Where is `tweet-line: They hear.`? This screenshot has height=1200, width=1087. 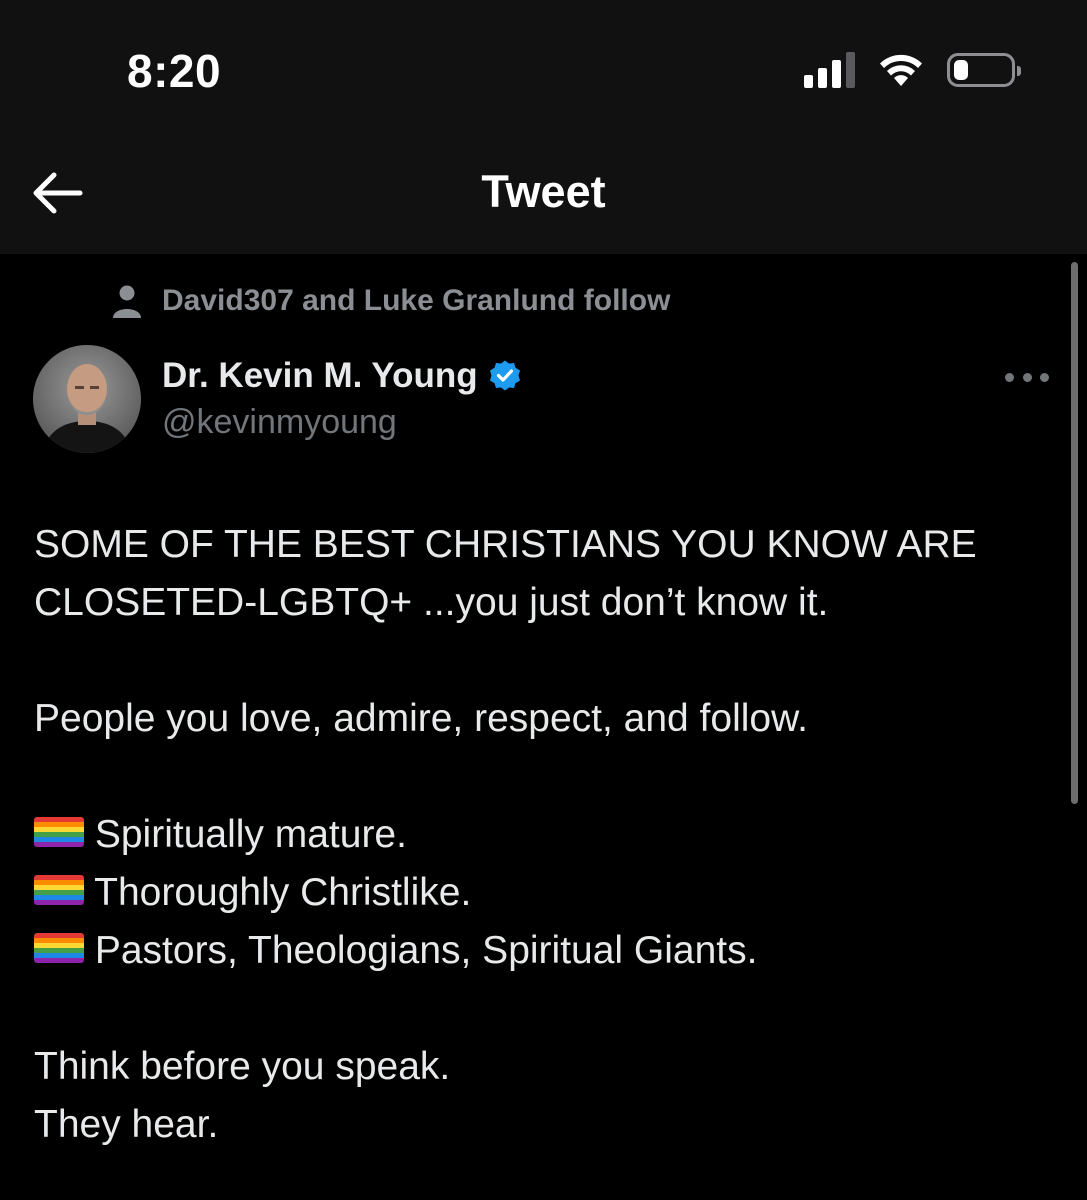
tweet-line: They hear. is located at coordinates (126, 1124).